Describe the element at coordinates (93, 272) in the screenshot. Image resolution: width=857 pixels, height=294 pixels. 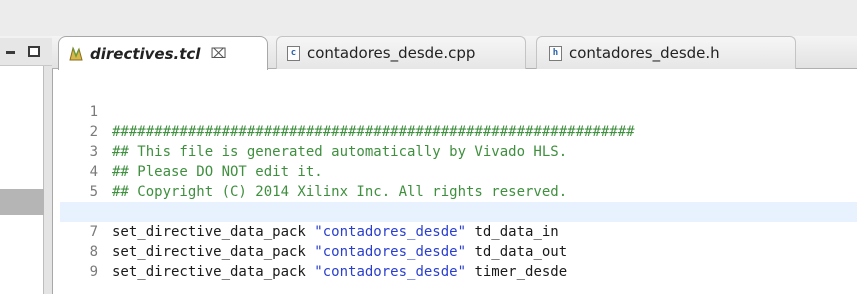
I see `line-number: 9` at that location.